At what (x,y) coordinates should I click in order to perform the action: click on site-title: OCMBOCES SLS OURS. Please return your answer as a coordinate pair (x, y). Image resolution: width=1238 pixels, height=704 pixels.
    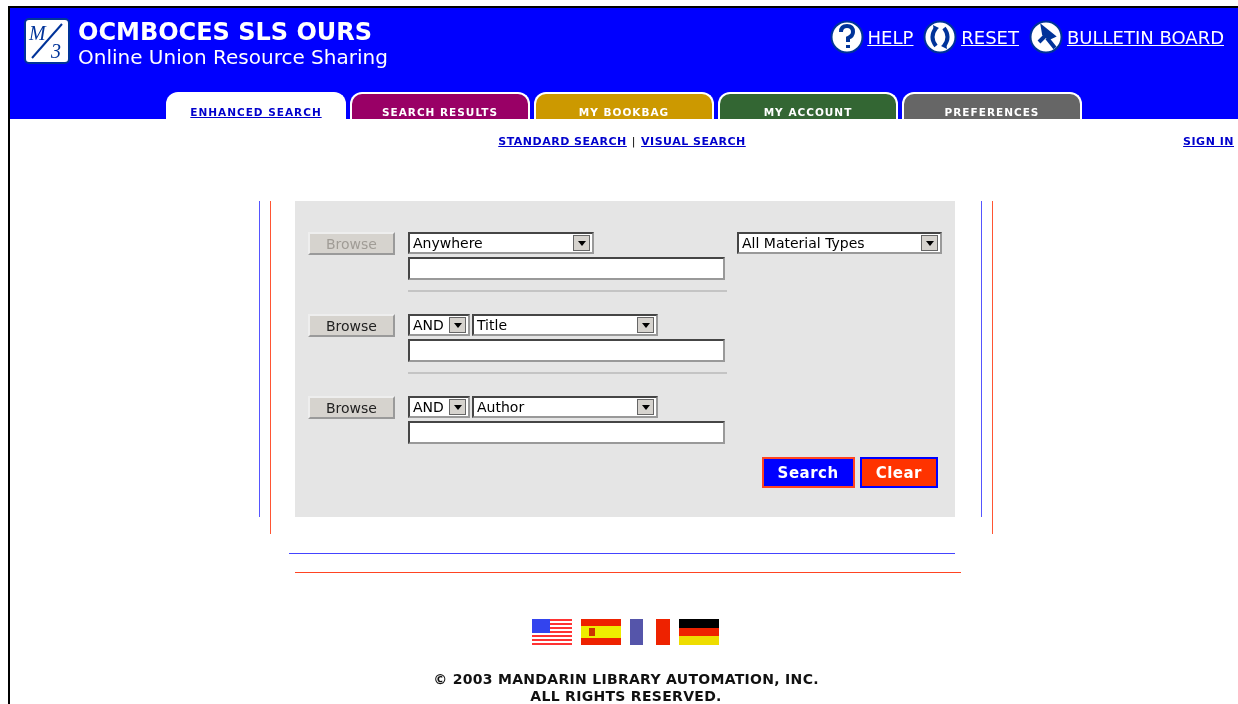
    Looking at the image, I should click on (226, 32).